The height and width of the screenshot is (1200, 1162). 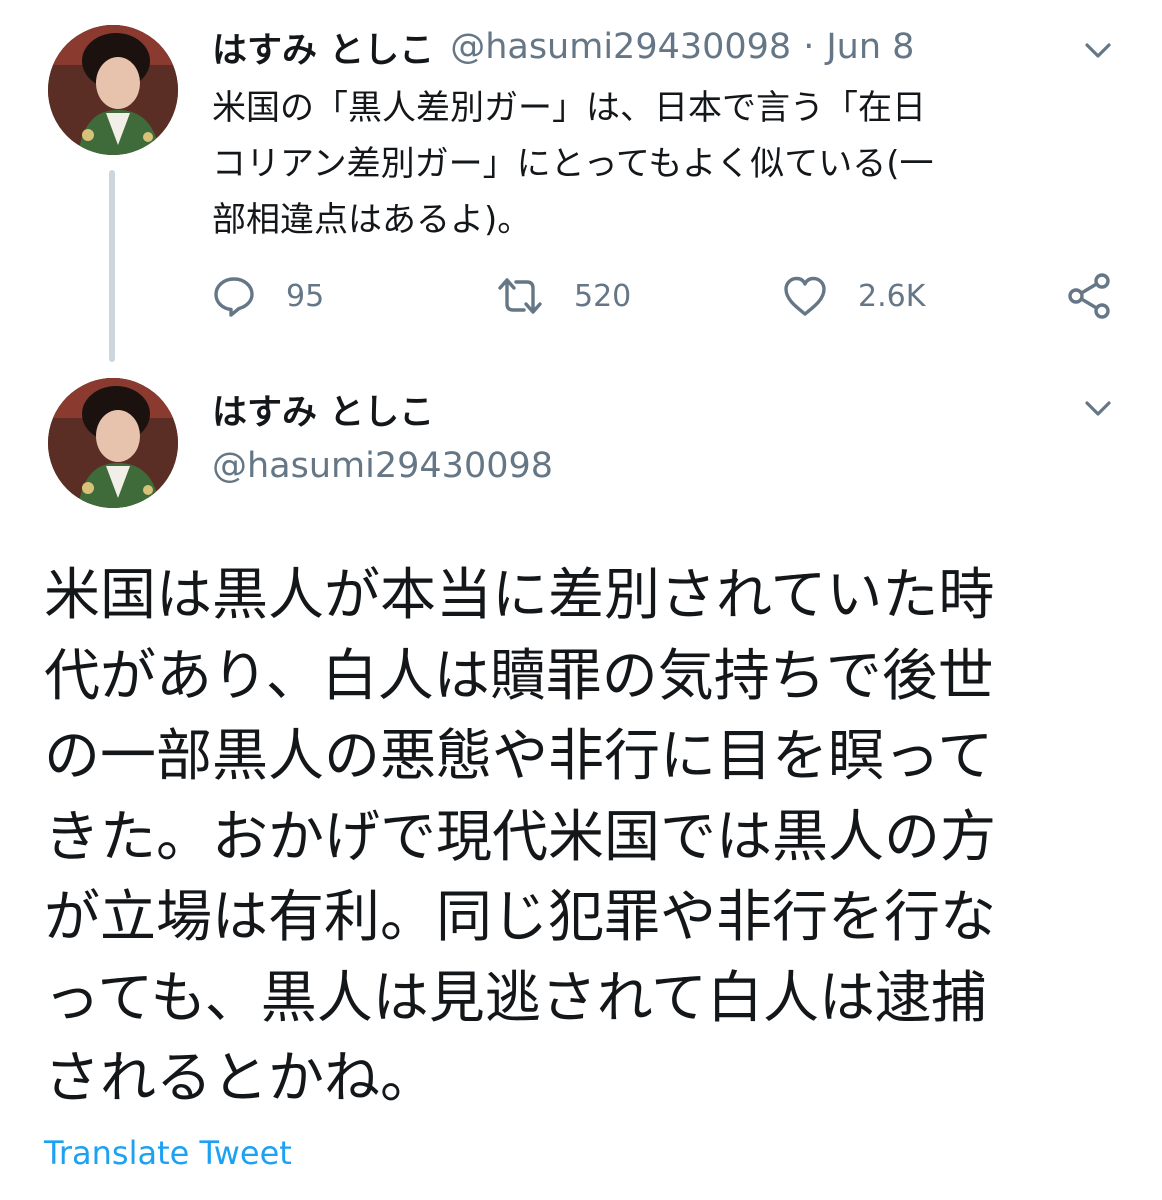 What do you see at coordinates (563, 296) in the screenshot?
I see `retweet-button: 520` at bounding box center [563, 296].